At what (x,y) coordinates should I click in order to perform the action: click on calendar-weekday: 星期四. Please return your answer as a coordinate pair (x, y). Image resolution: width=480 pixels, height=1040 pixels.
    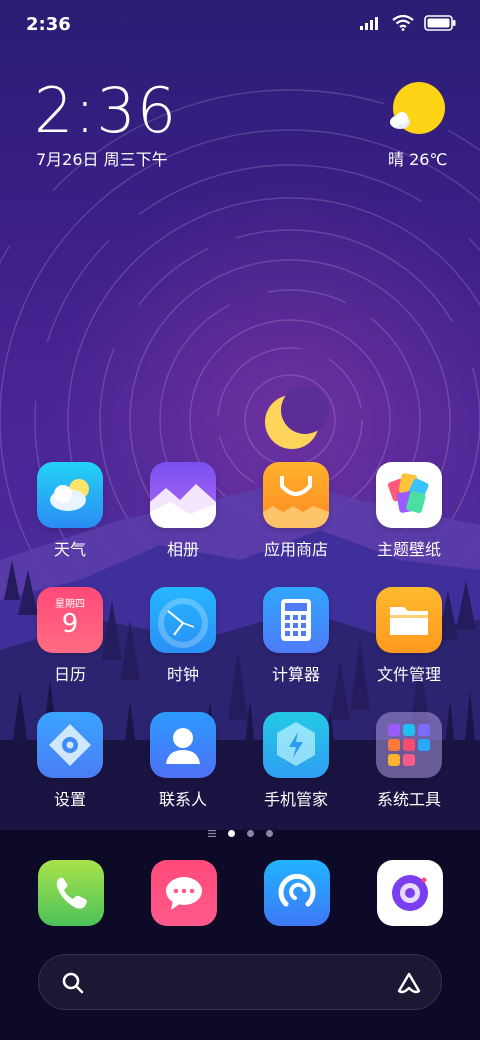
    Looking at the image, I should click on (70, 604).